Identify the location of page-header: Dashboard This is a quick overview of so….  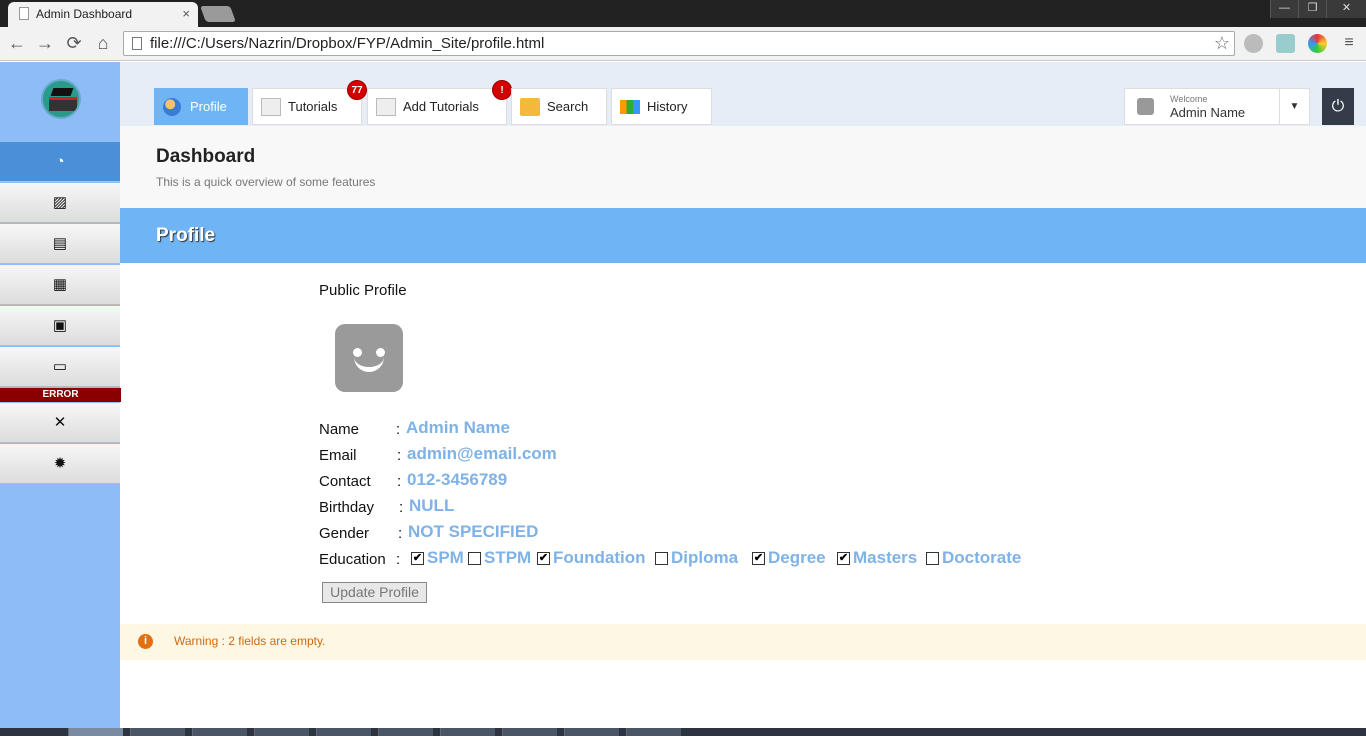
(743, 167).